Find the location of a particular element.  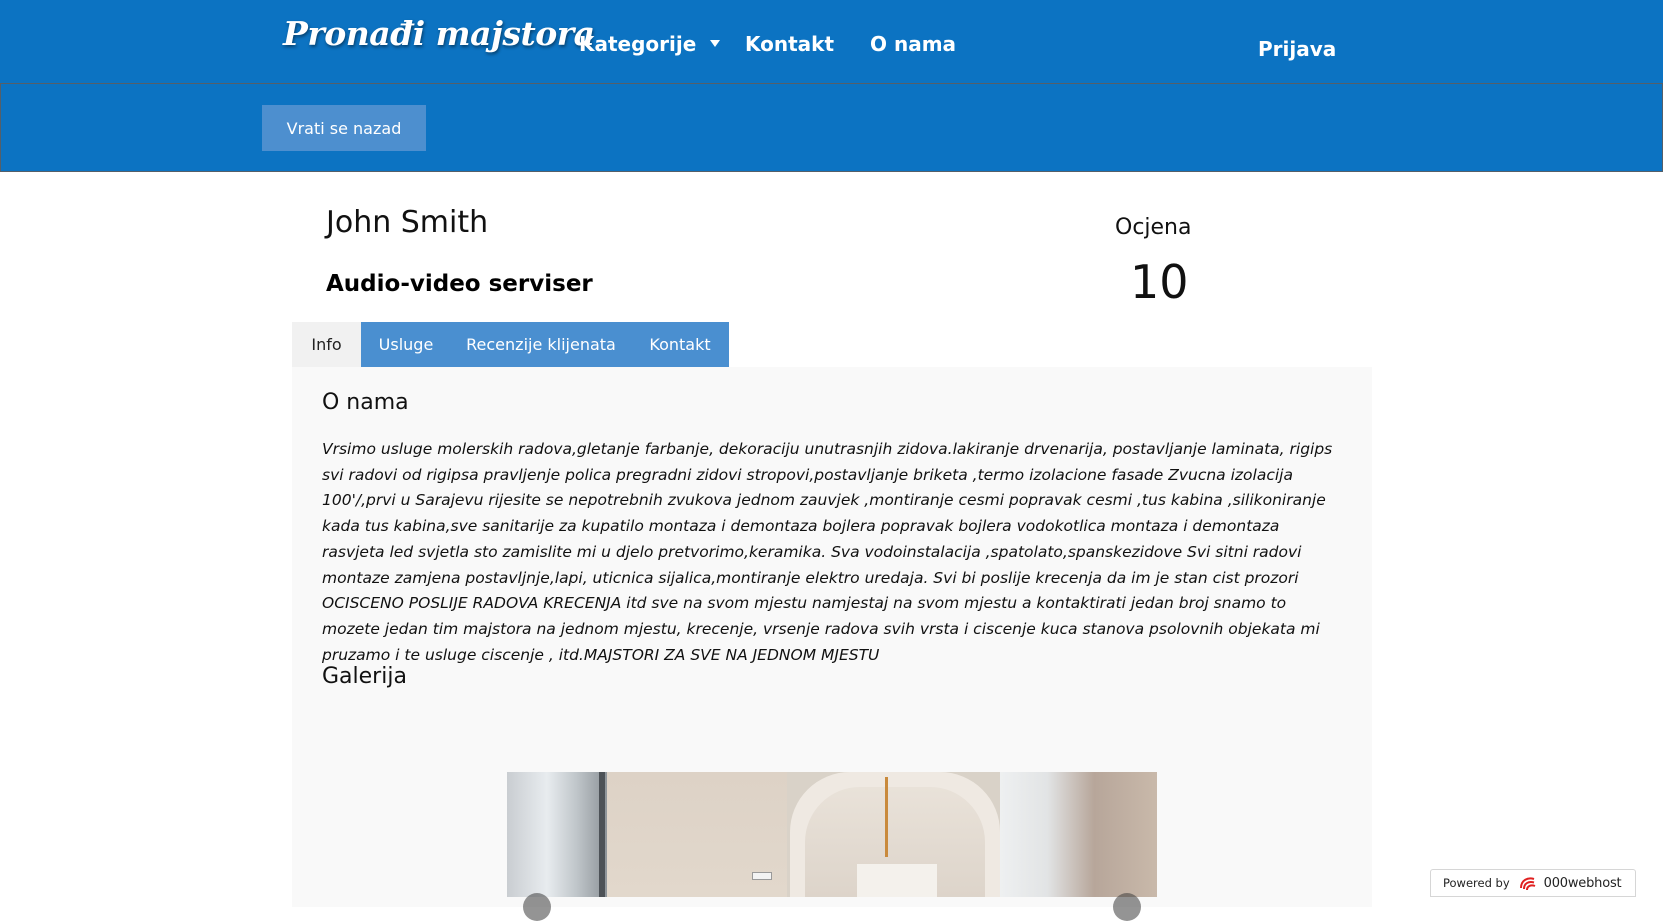

rating-value: 10 is located at coordinates (1159, 282).